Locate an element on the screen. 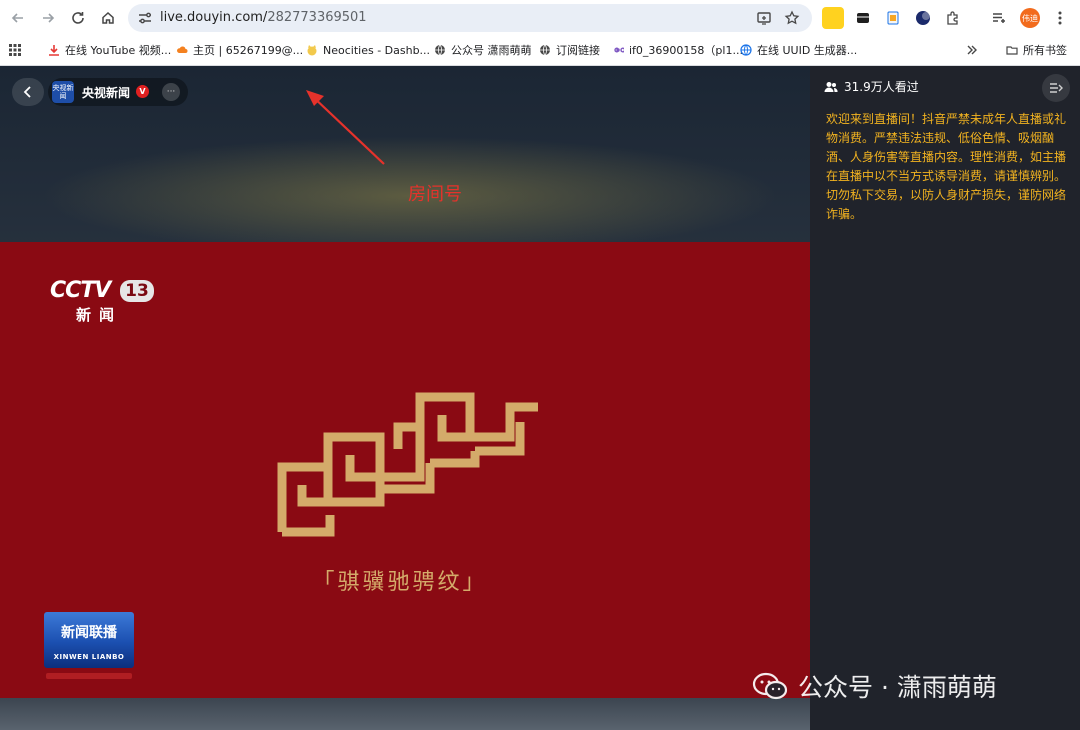  url-text: live.douyin.com/282773369501 is located at coordinates (263, 17).